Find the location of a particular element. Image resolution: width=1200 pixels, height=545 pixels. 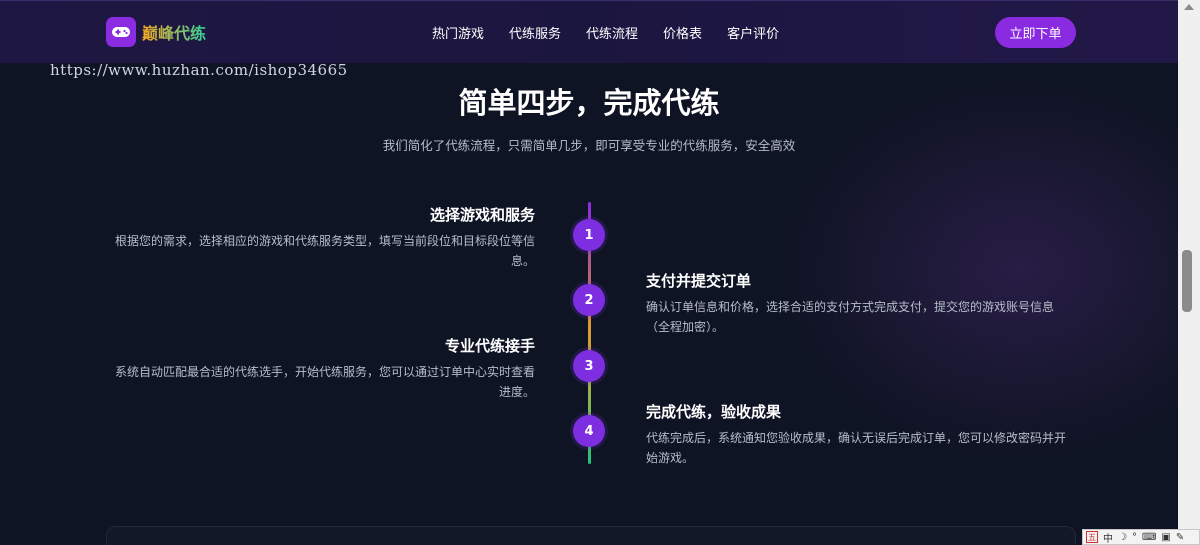

nav-item-hot-games: 热门游戏 is located at coordinates (458, 32).